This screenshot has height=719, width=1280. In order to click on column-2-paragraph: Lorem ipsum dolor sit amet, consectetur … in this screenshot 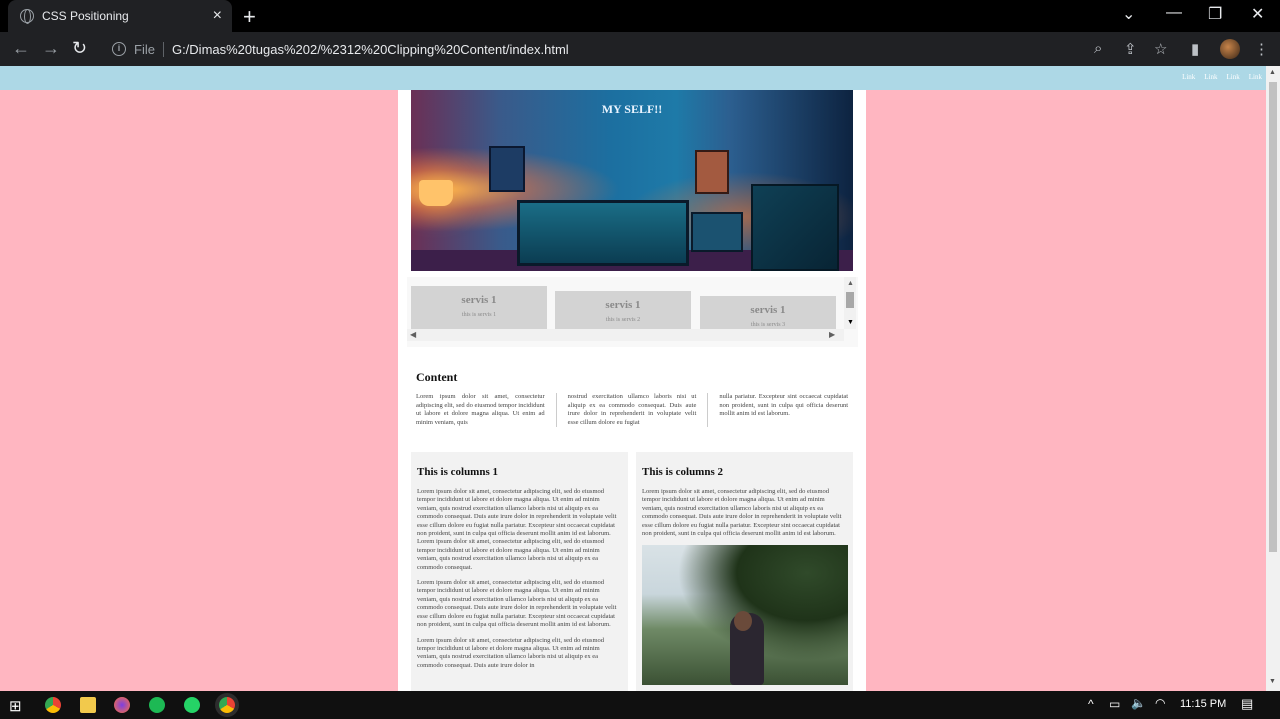, I will do `click(742, 513)`.